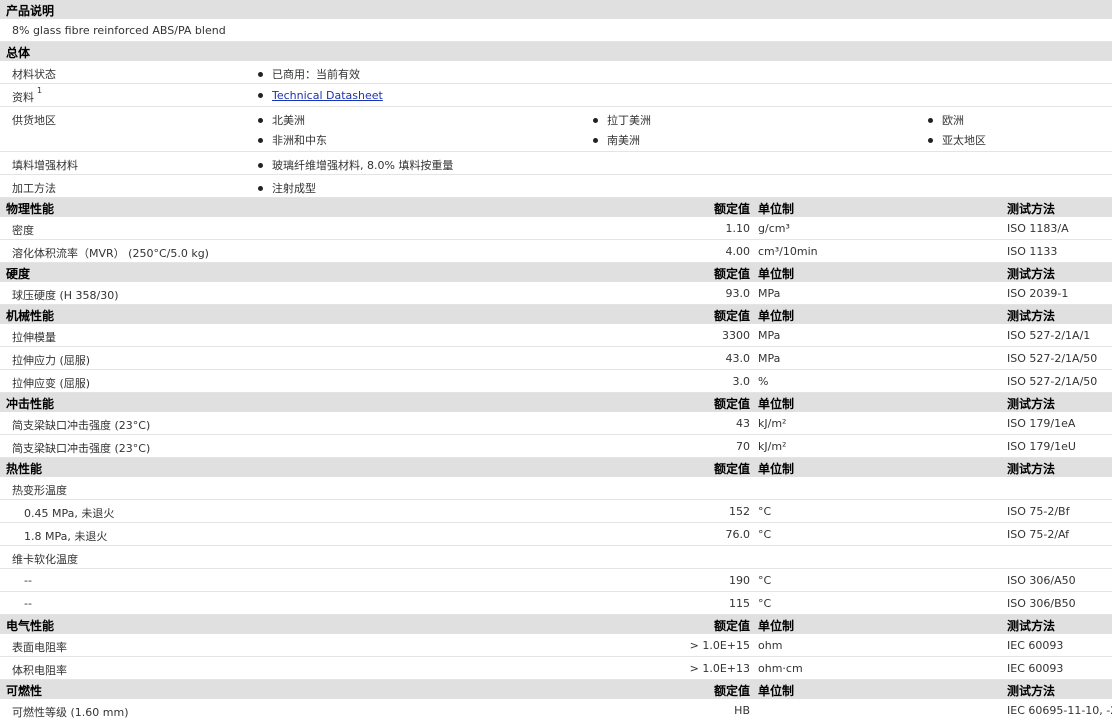  I want to click on test-method: ISO 527-2/1A/50, so click(1052, 358).